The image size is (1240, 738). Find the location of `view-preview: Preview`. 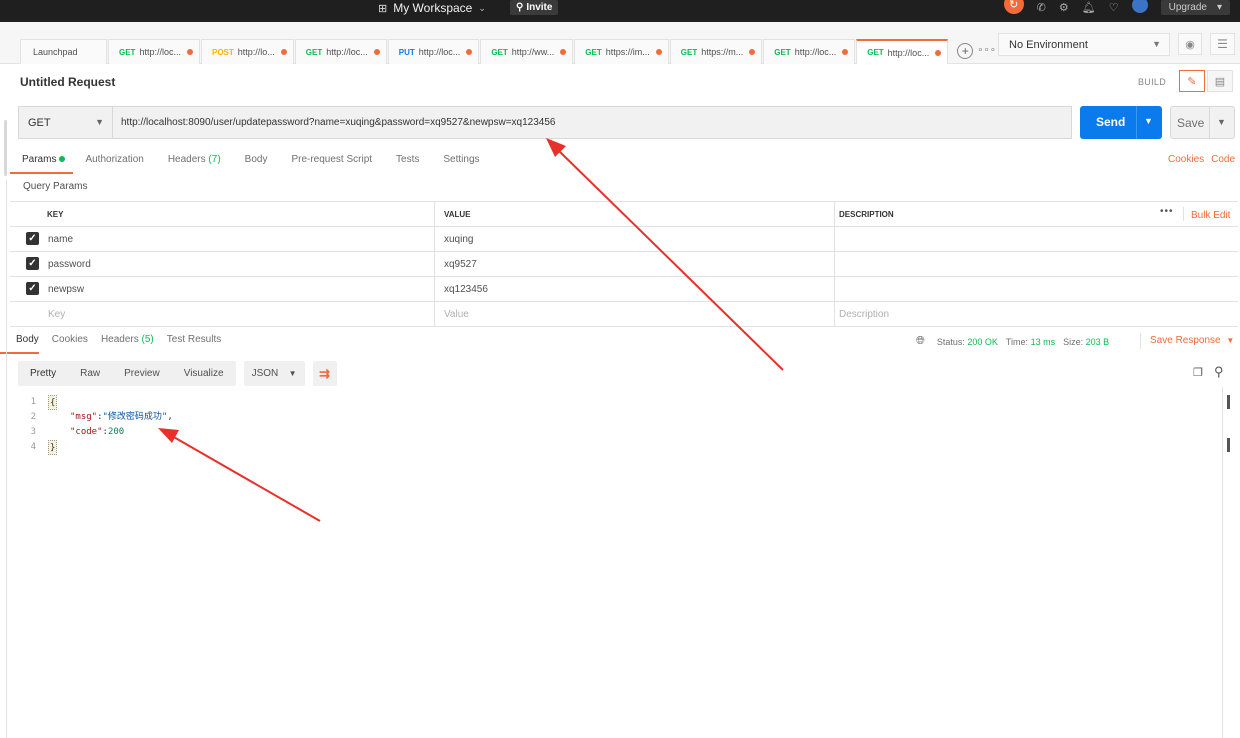

view-preview: Preview is located at coordinates (142, 373).